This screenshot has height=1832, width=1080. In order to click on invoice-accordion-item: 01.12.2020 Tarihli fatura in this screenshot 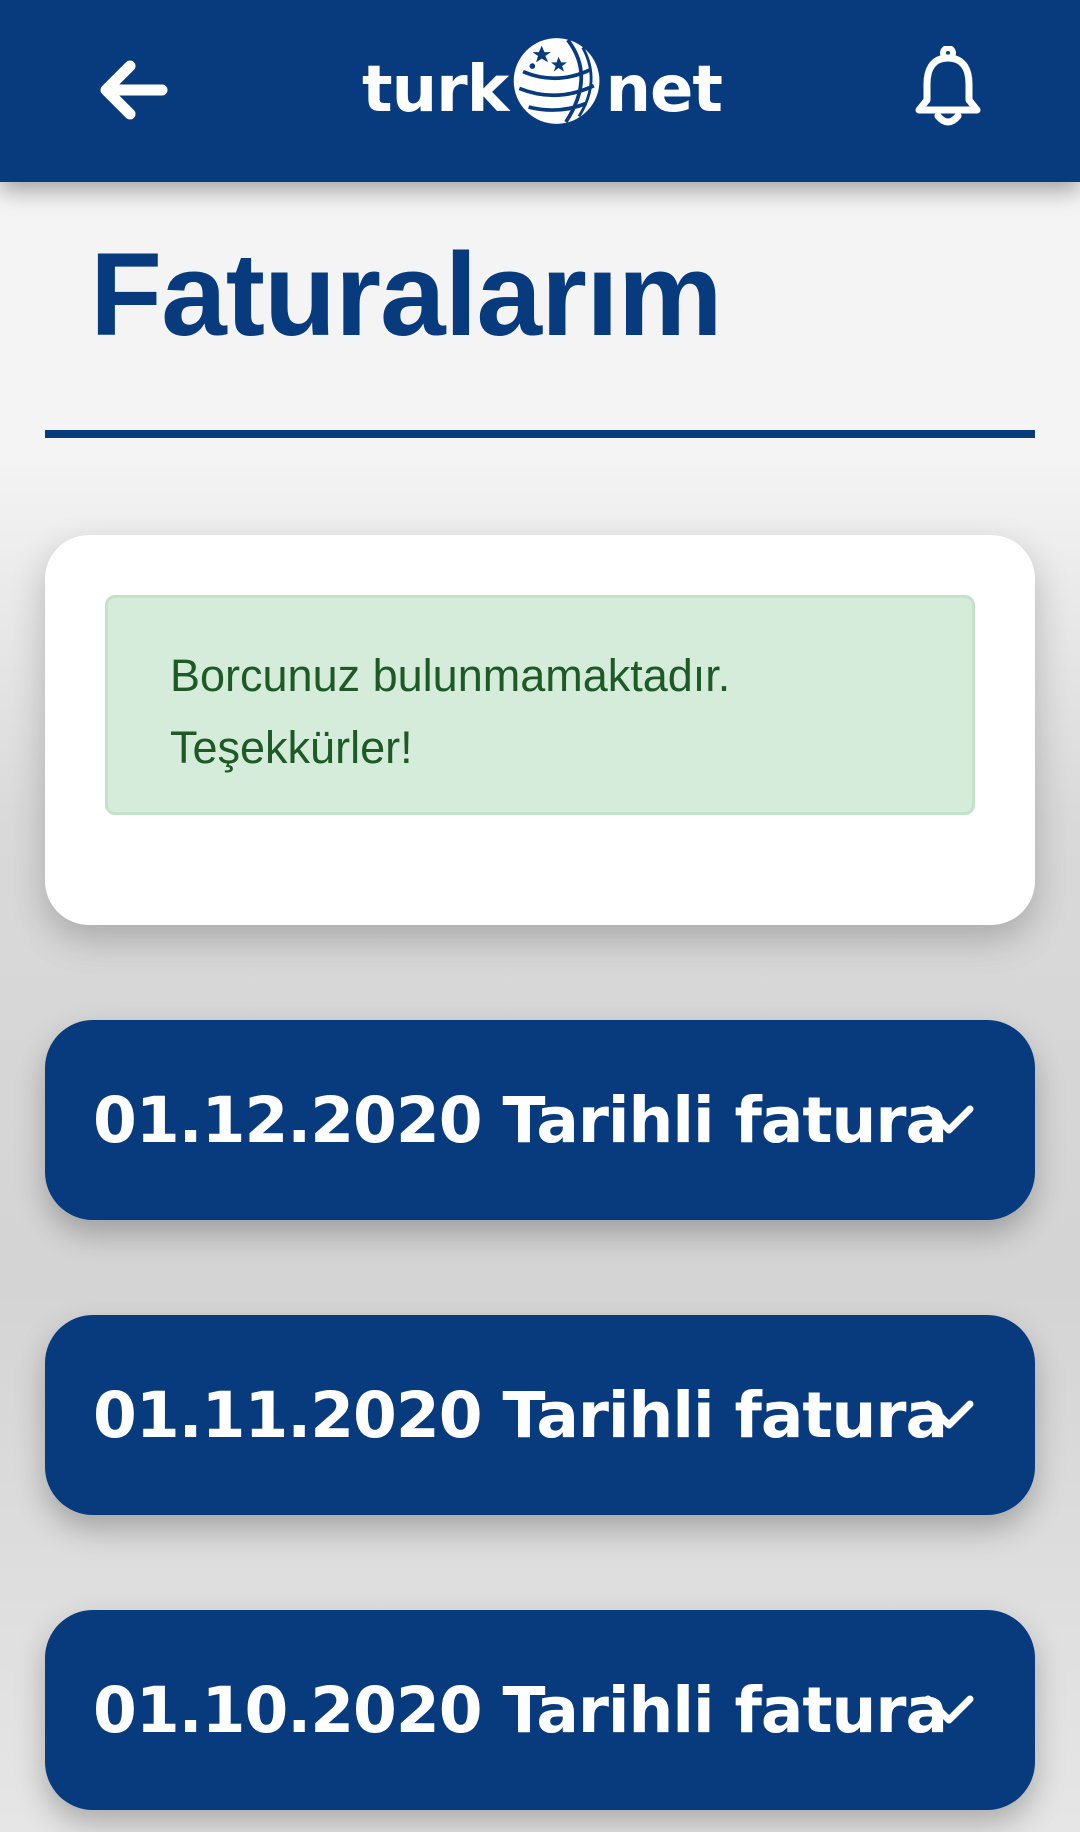, I will do `click(540, 1120)`.